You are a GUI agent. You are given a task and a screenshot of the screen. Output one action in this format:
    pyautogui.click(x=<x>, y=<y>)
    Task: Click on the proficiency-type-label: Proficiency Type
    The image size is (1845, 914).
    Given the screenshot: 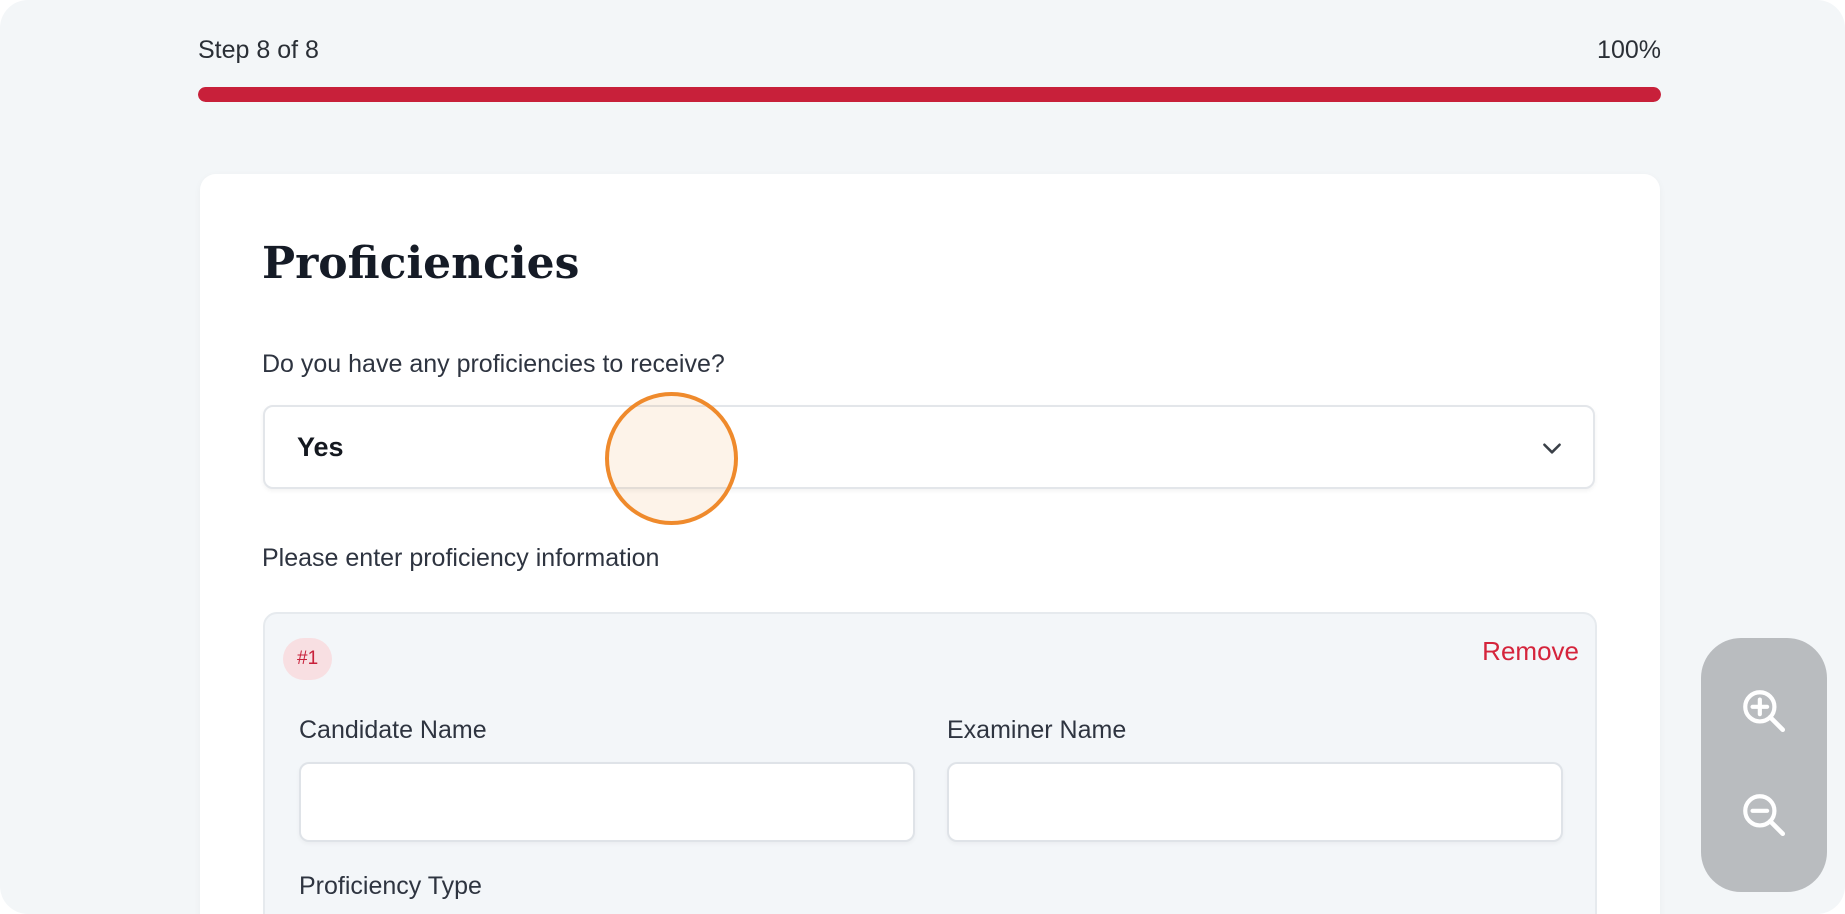 What is the action you would take?
    pyautogui.click(x=390, y=886)
    